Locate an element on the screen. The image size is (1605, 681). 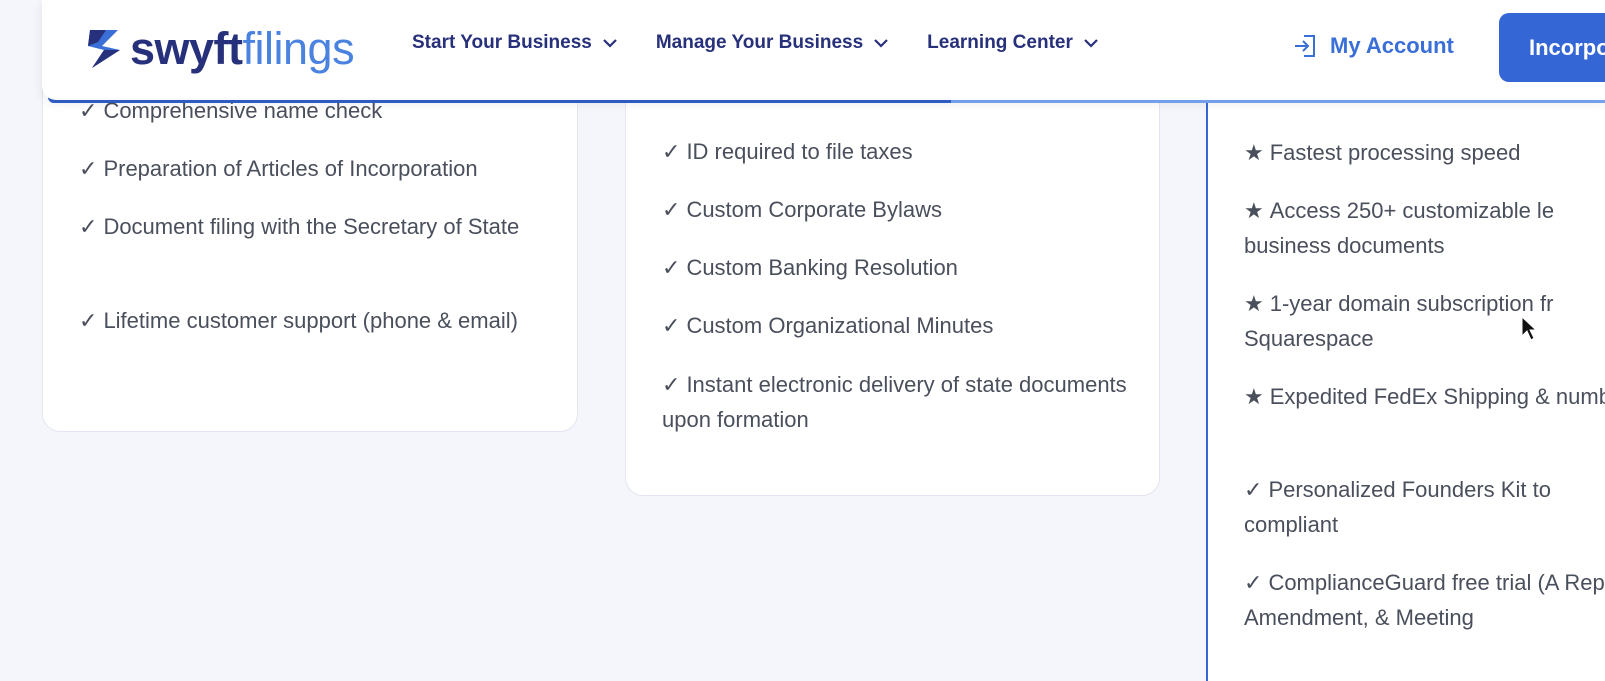
feature-text: ID required to file taxes is located at coordinates (799, 151).